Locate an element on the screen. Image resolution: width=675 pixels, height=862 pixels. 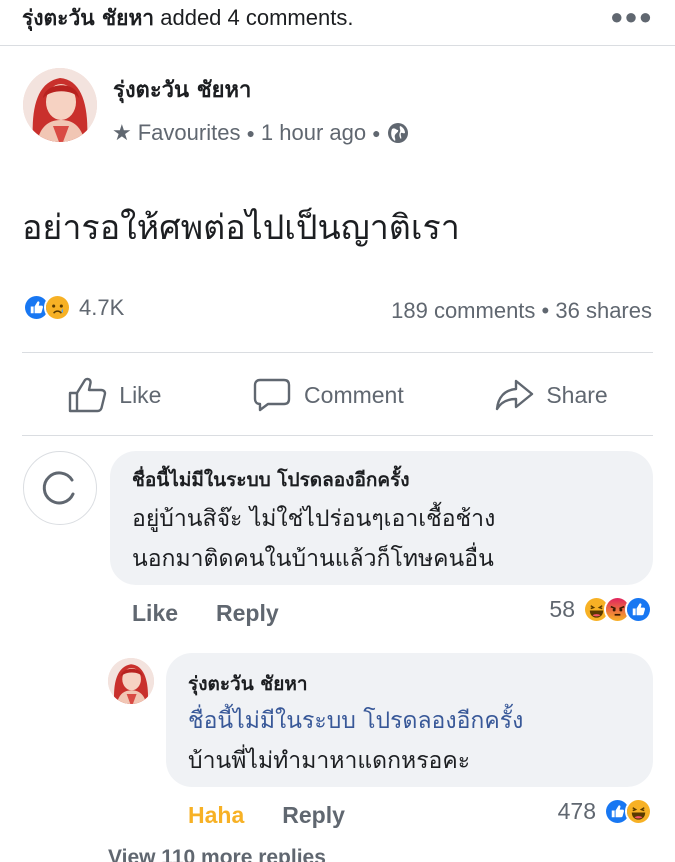
like-label: Like is located at coordinates (140, 394).